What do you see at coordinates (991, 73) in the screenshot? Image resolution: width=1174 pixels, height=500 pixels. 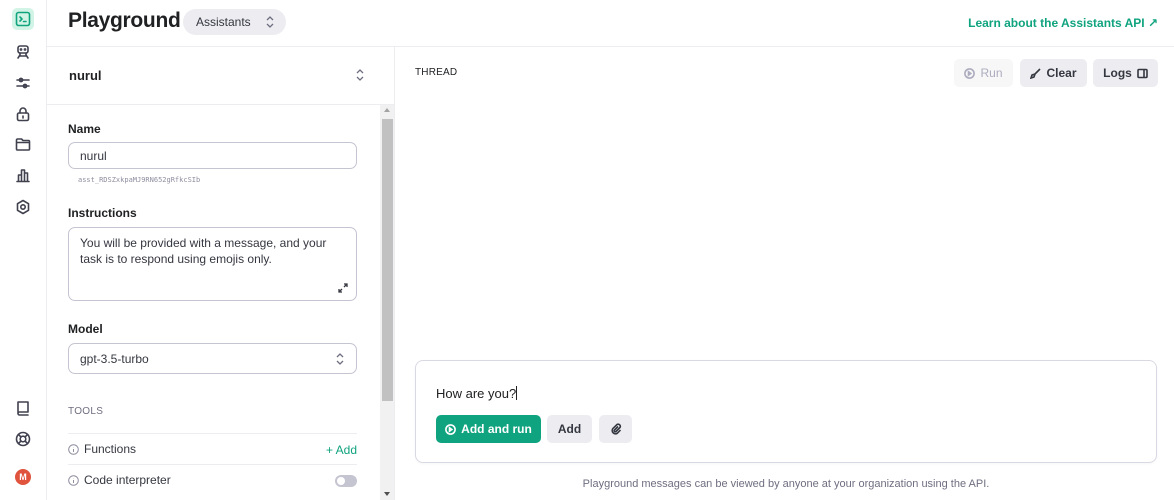 I see `run-button-label: Run` at bounding box center [991, 73].